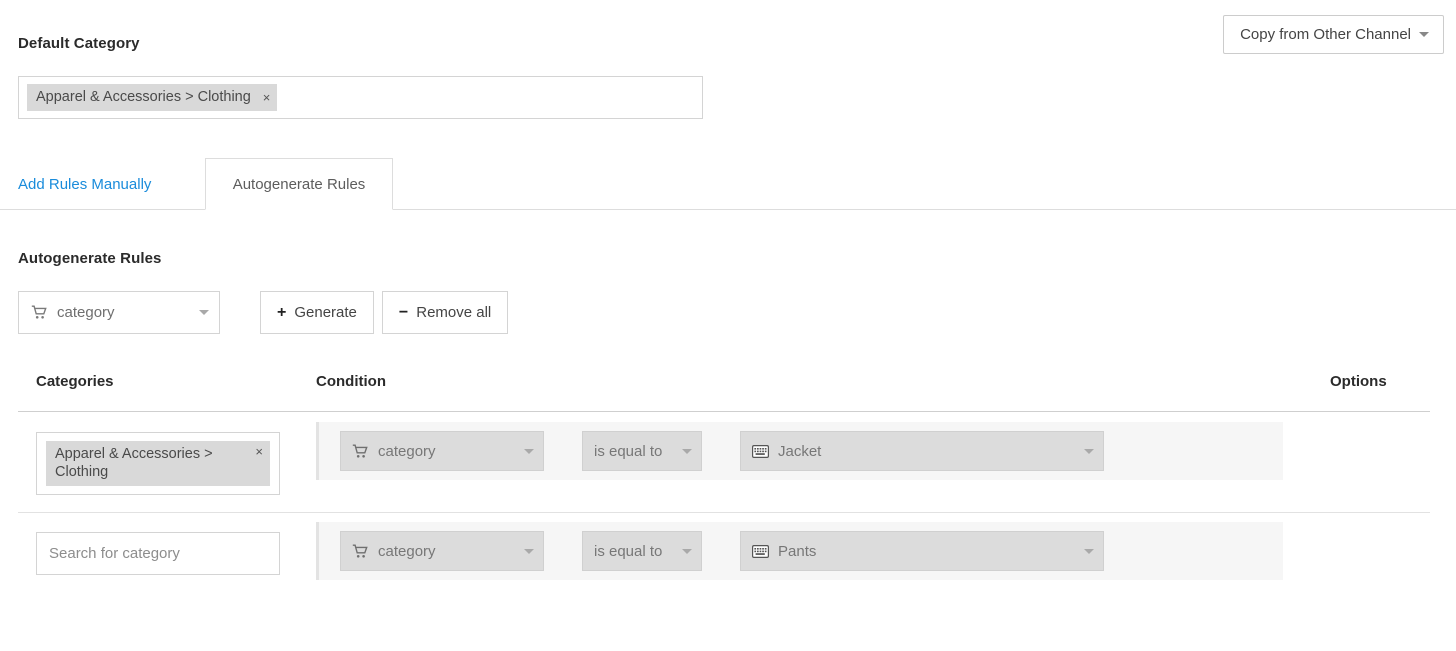 The width and height of the screenshot is (1456, 651). I want to click on row-divider, so click(724, 512).